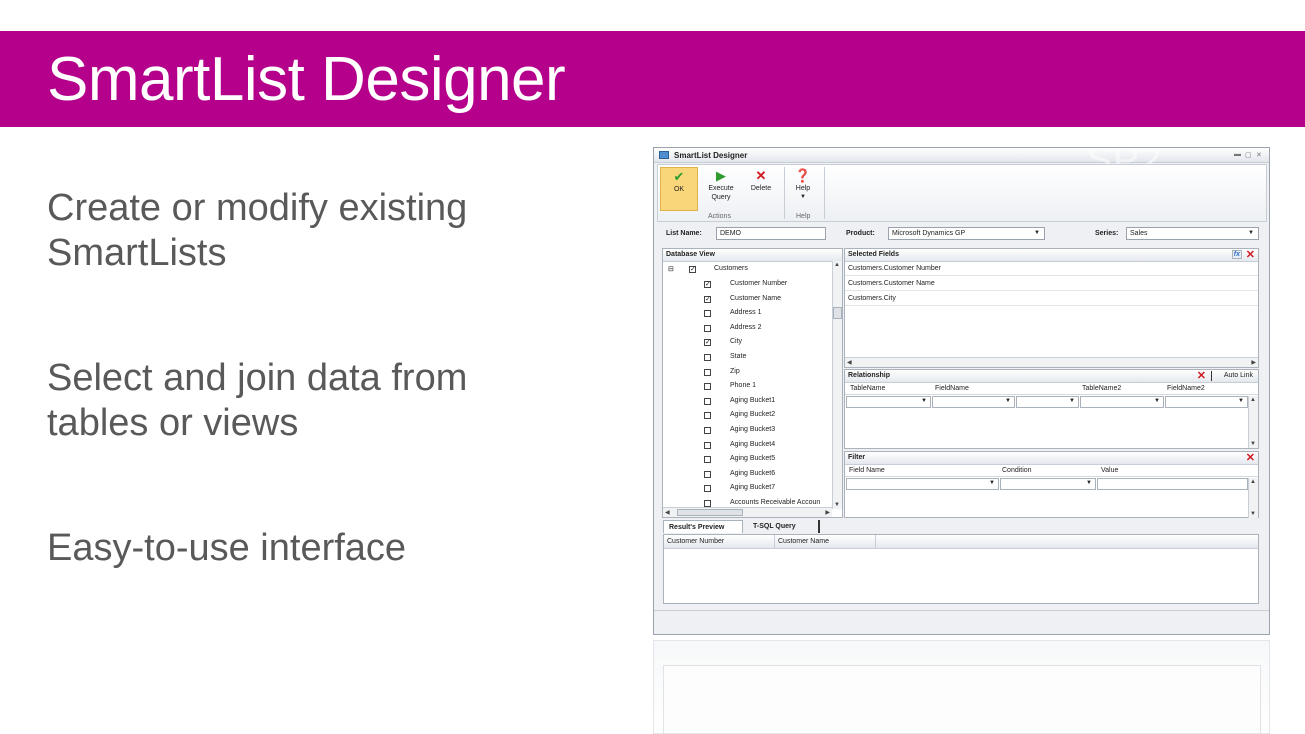 This screenshot has height=734, width=1305. Describe the element at coordinates (775, 502) in the screenshot. I see `tree-item: Accounts Receivable Accoun` at that location.